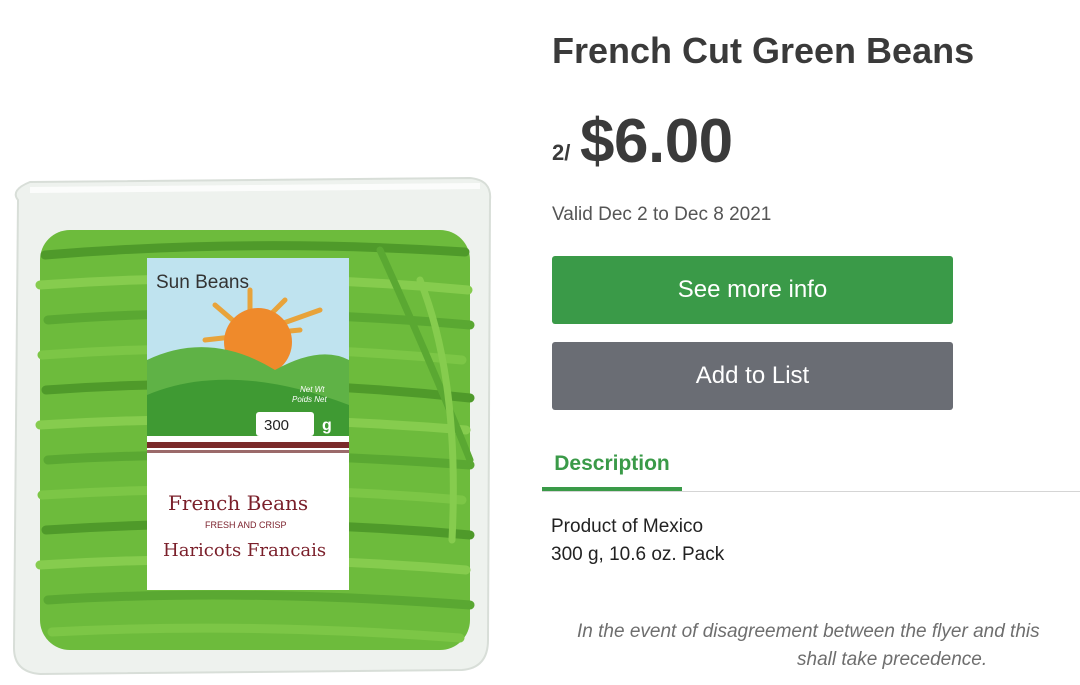 The height and width of the screenshot is (685, 1080). Describe the element at coordinates (202, 282) in the screenshot. I see `package-brand: Sun Beans` at that location.